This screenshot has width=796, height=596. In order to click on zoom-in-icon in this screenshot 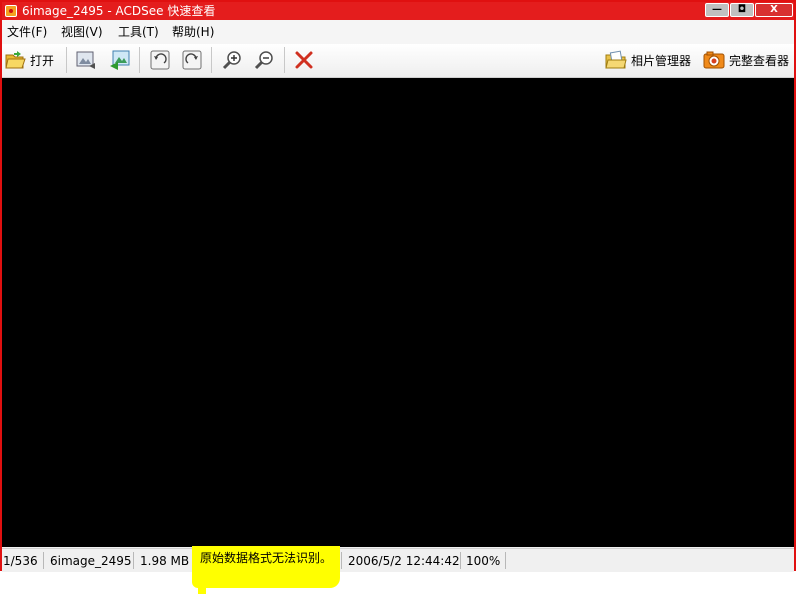, I will do `click(231, 60)`.